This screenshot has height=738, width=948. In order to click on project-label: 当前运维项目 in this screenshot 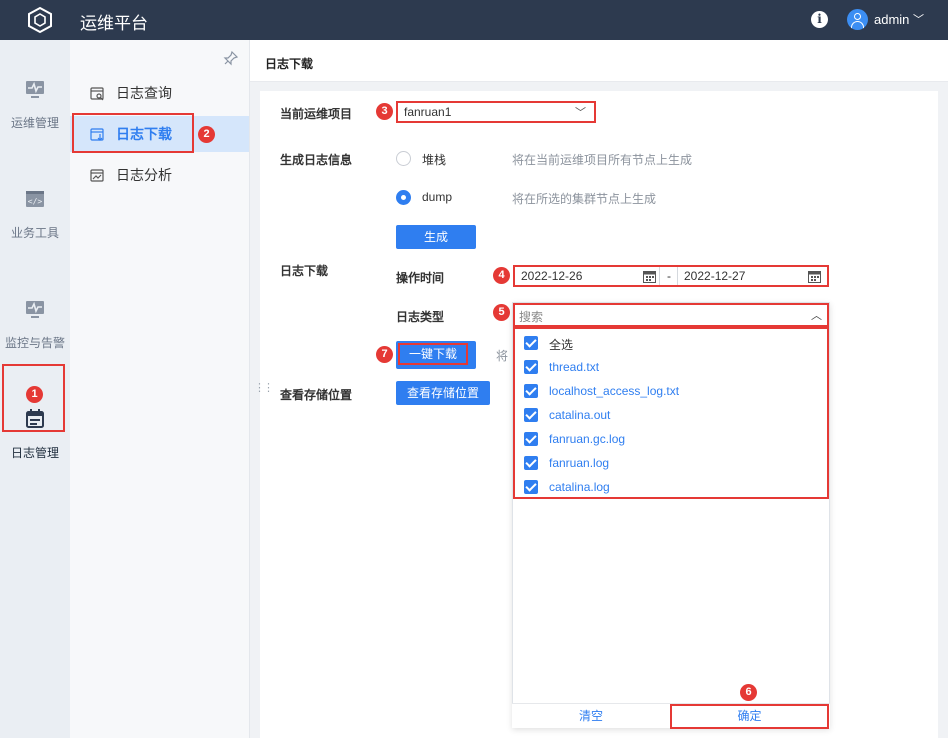, I will do `click(316, 114)`.